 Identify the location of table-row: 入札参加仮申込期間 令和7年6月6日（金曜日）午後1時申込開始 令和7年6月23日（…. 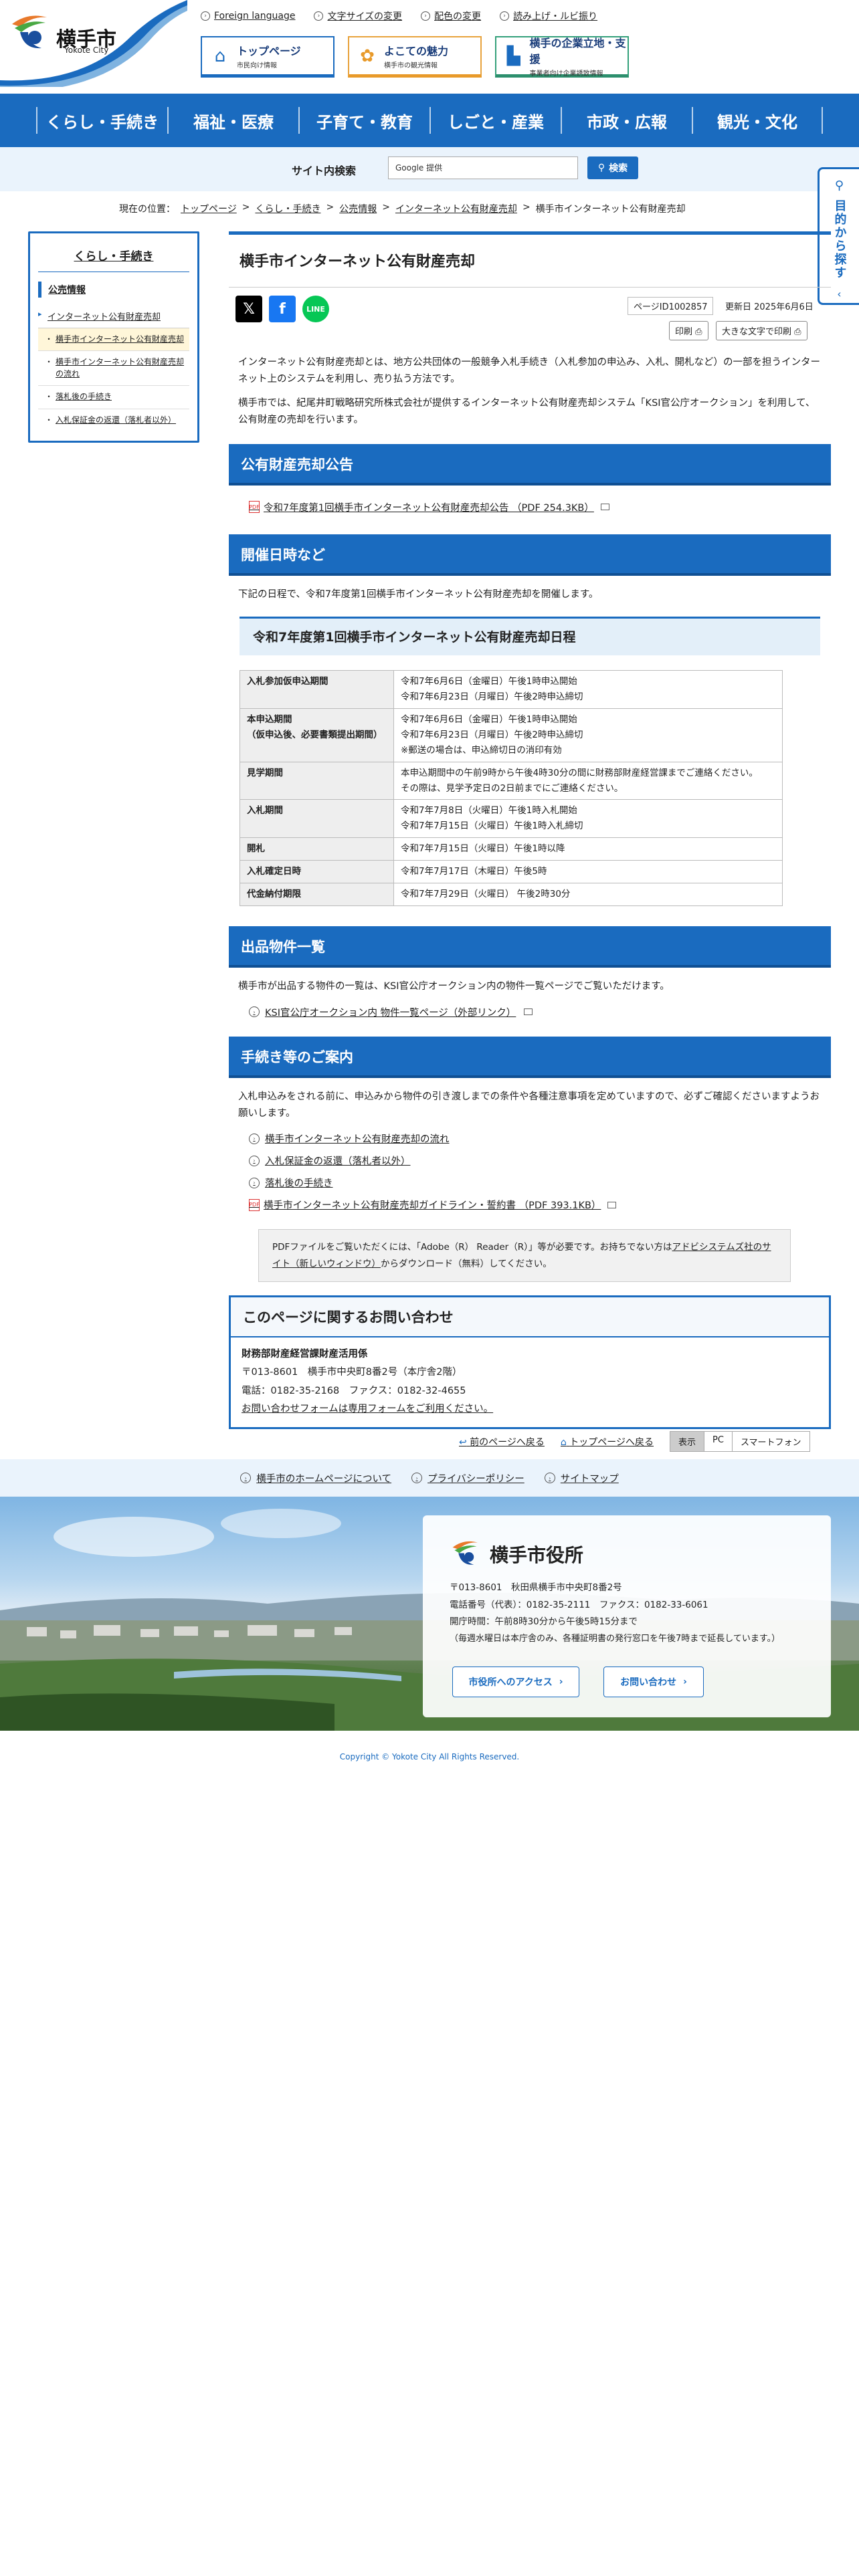
(511, 689).